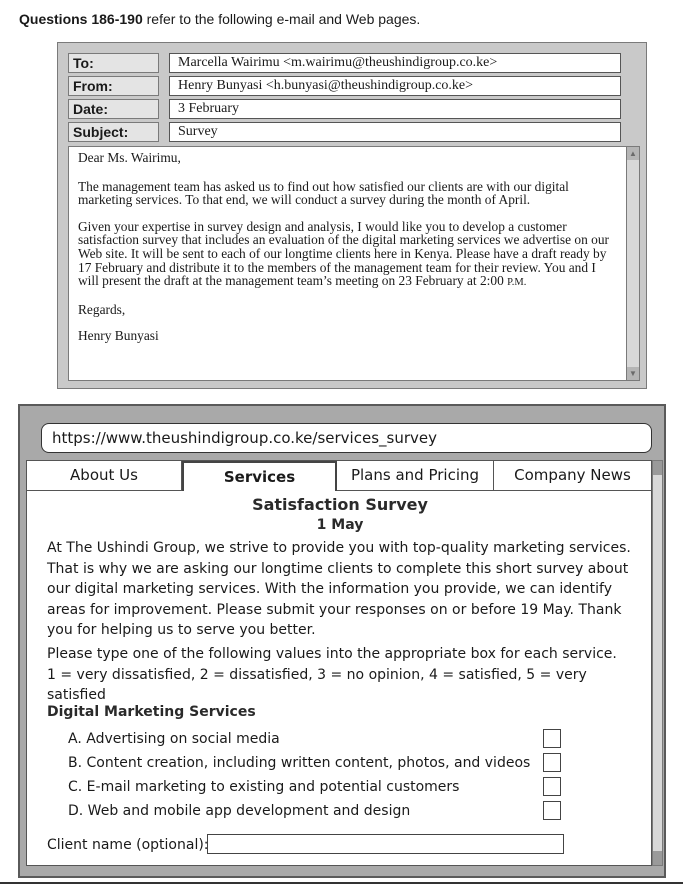  What do you see at coordinates (113, 109) in the screenshot?
I see `email-date-label: Date:` at bounding box center [113, 109].